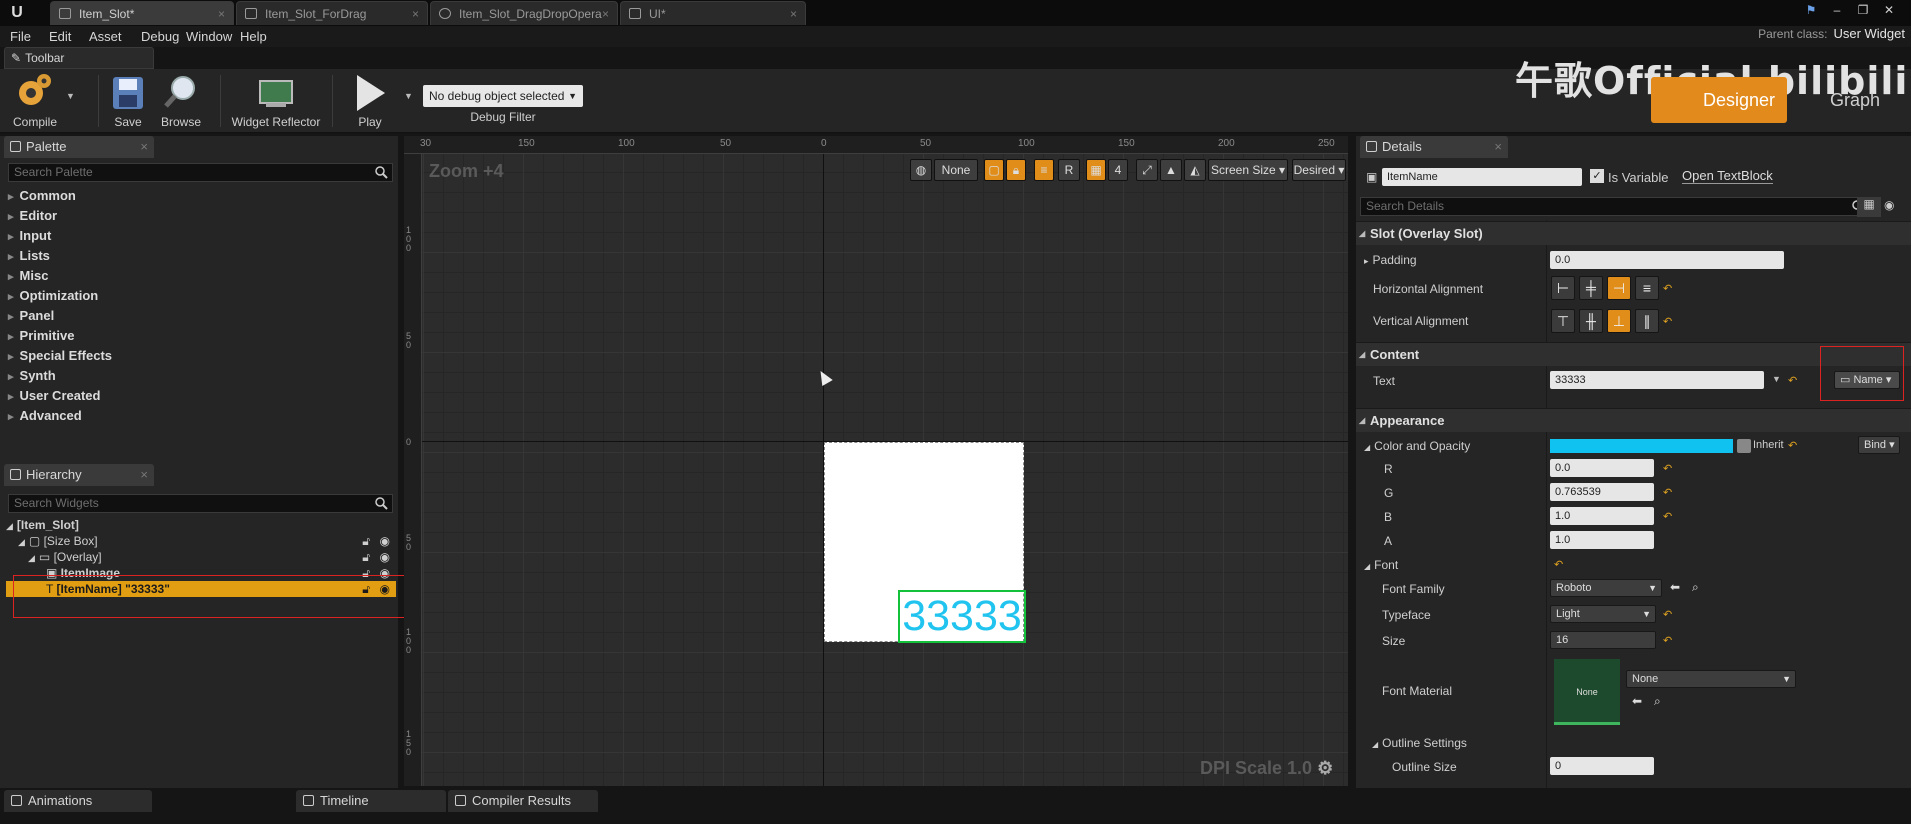 This screenshot has height=824, width=1911. I want to click on menu-window: Window, so click(209, 36).